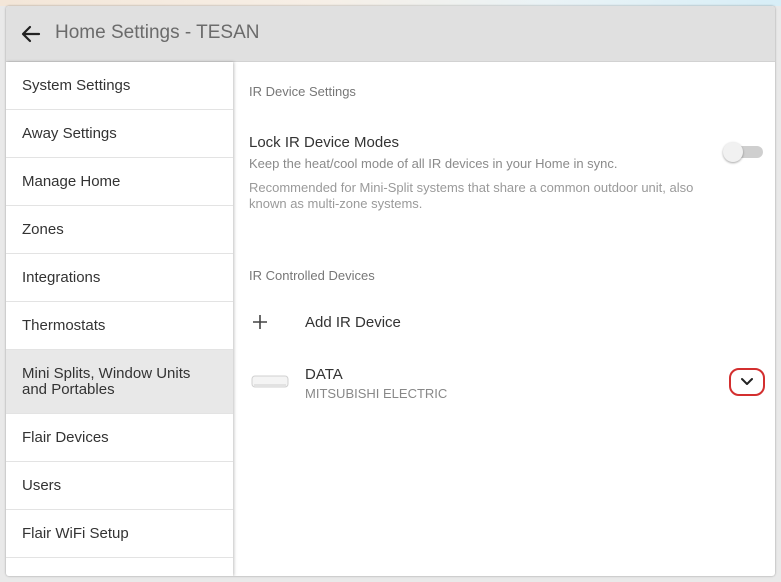  Describe the element at coordinates (509, 385) in the screenshot. I see `ir-device-row: DATA MITSUBISHI ELECTRIC` at that location.